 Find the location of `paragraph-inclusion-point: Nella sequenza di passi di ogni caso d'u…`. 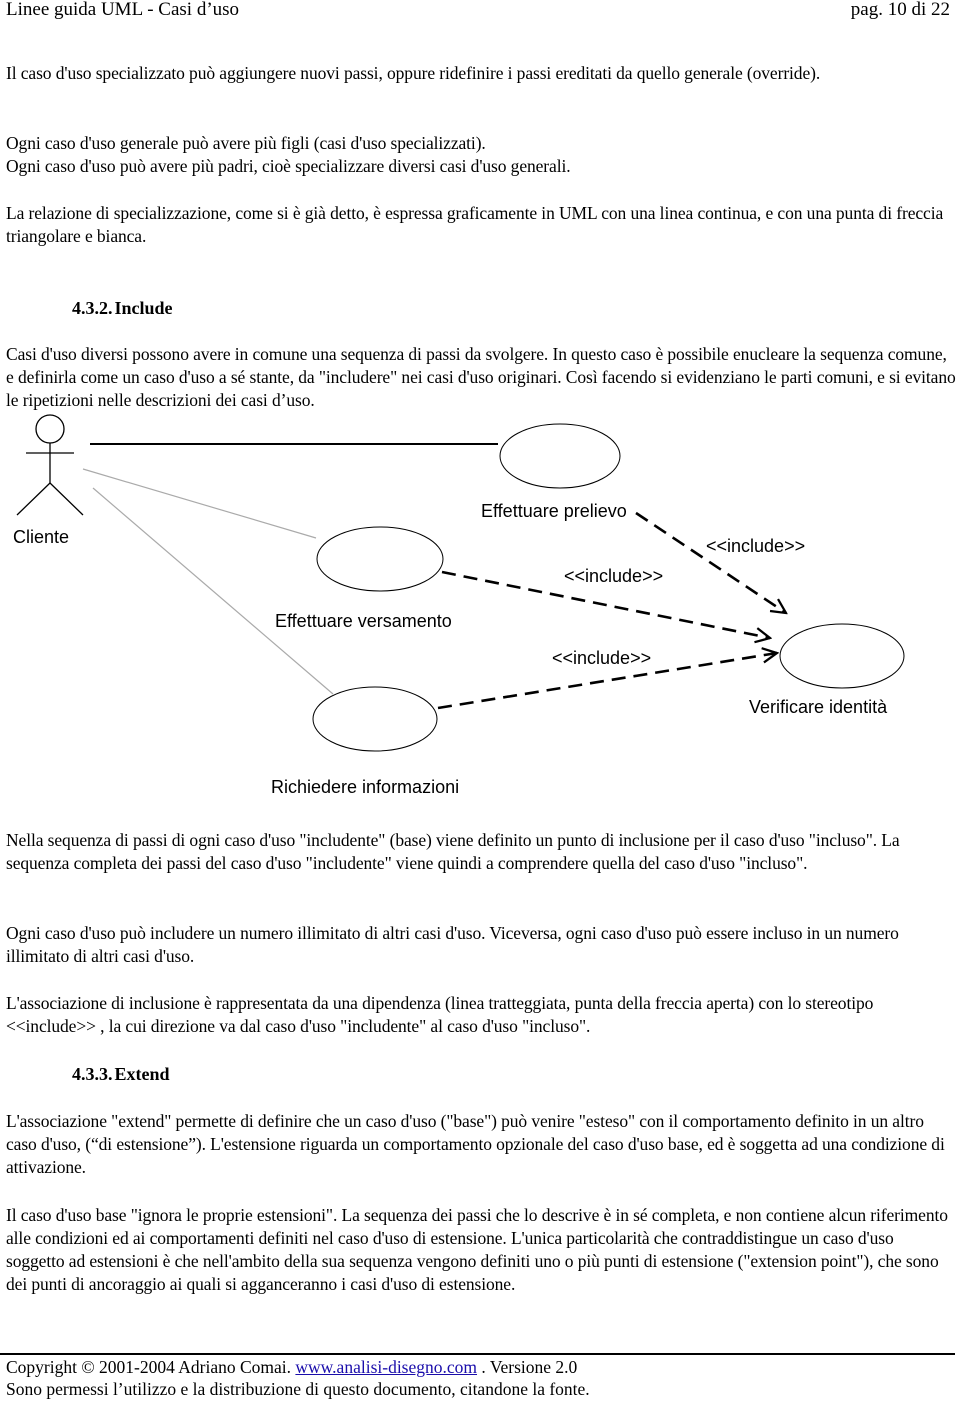

paragraph-inclusion-point: Nella sequenza di passi di ogni caso d'u… is located at coordinates (453, 851).